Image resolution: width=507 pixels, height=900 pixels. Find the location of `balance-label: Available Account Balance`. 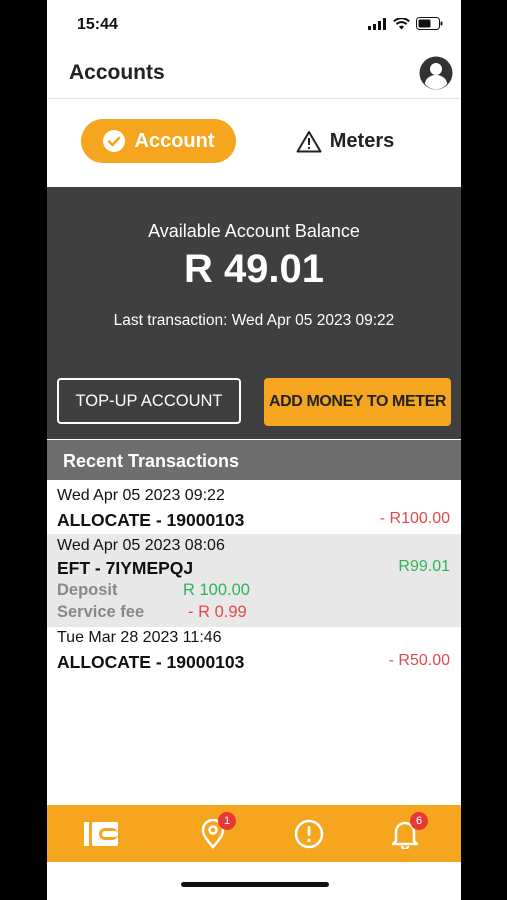

balance-label: Available Account Balance is located at coordinates (254, 231).